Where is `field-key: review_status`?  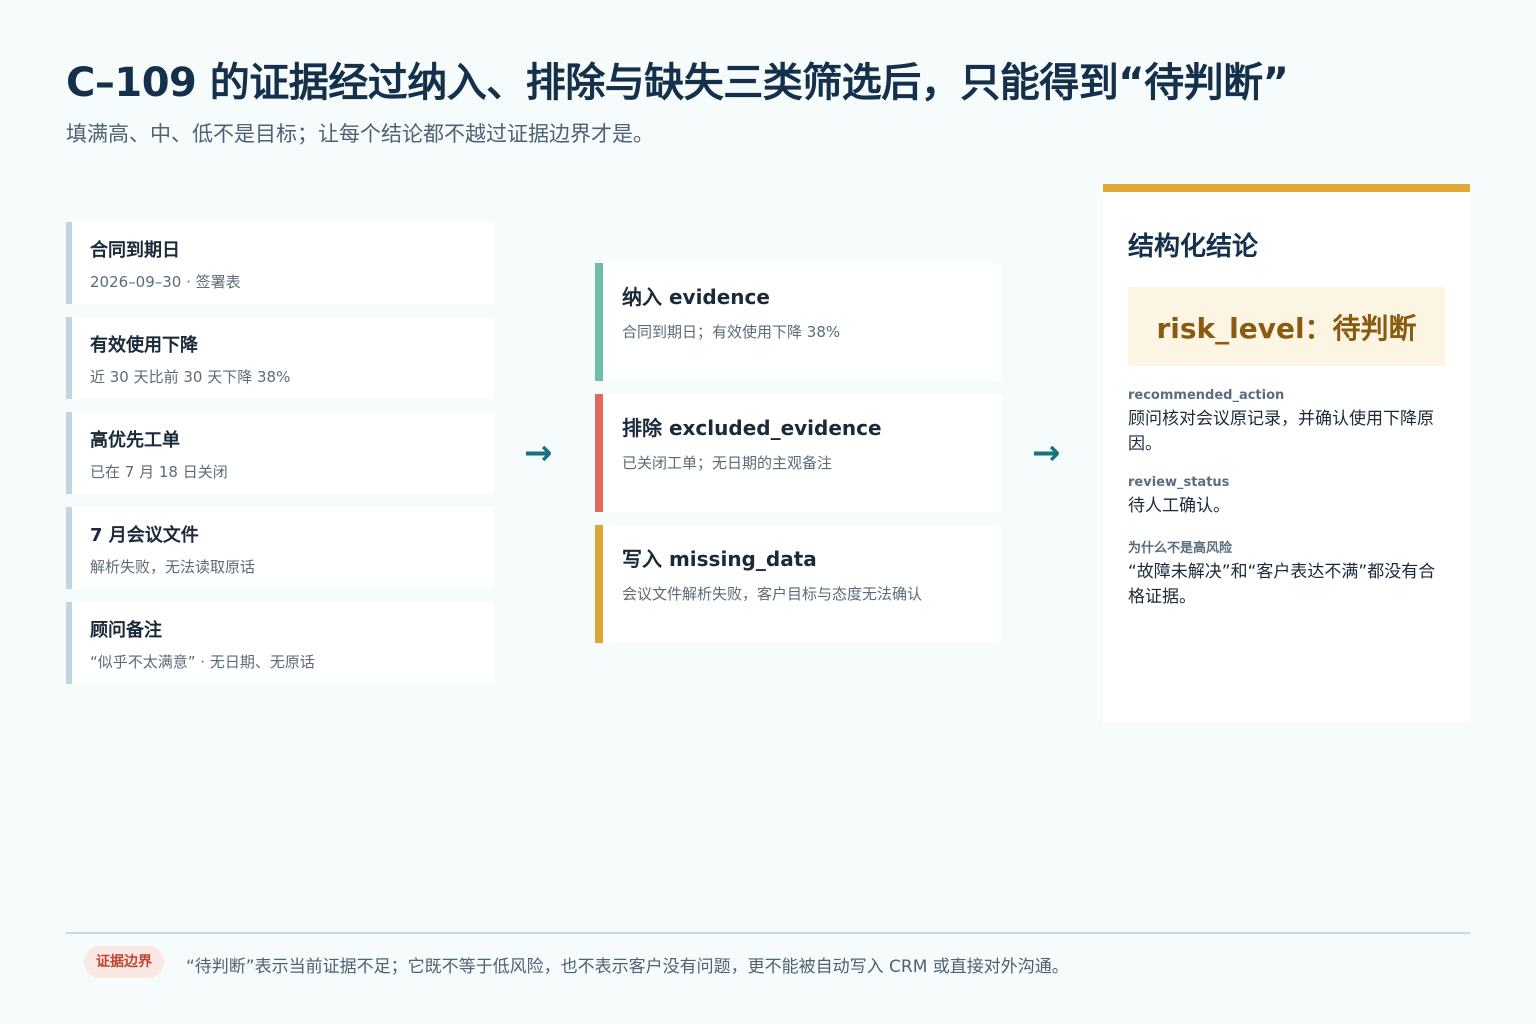
field-key: review_status is located at coordinates (1179, 482).